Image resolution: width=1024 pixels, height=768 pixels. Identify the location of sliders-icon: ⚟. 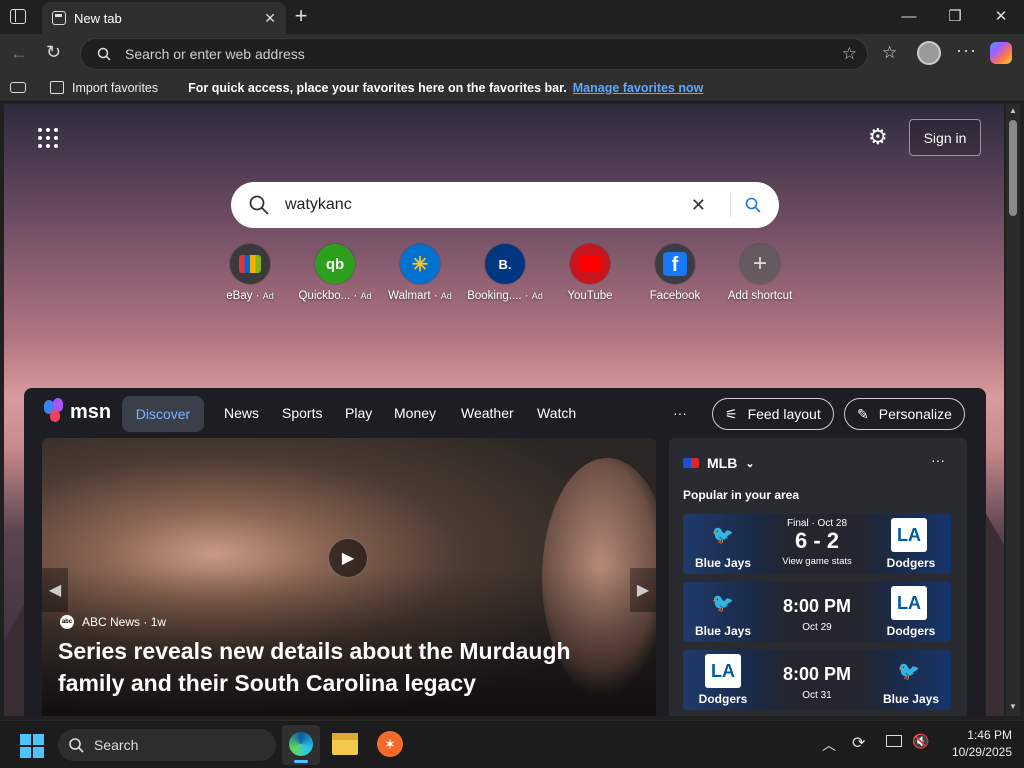
(731, 413).